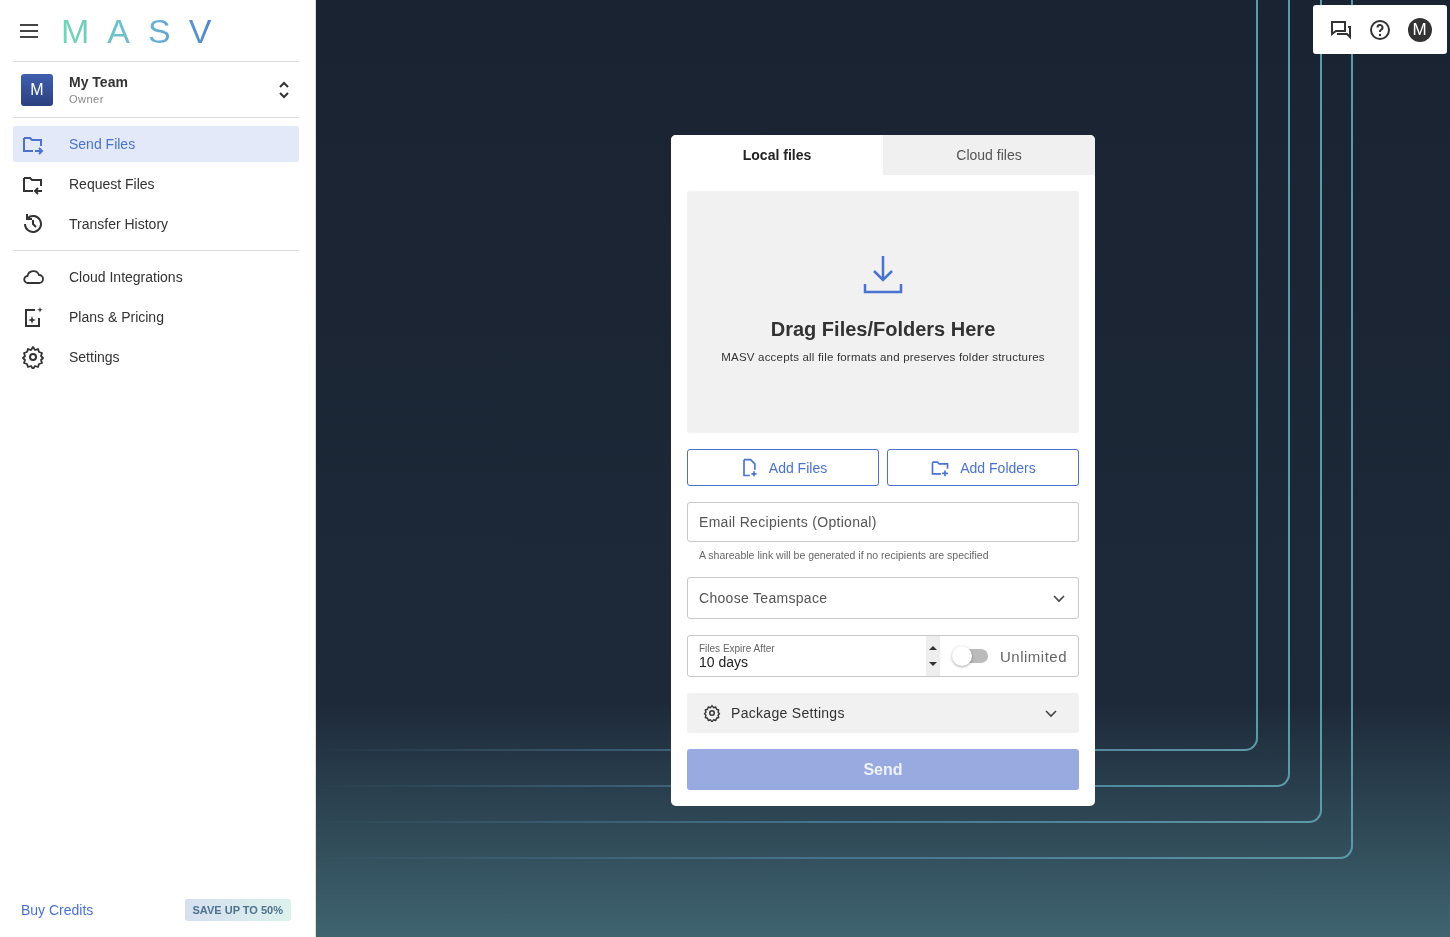 The image size is (1450, 937). Describe the element at coordinates (156, 224) in the screenshot. I see `nav-item: Transfer History` at that location.